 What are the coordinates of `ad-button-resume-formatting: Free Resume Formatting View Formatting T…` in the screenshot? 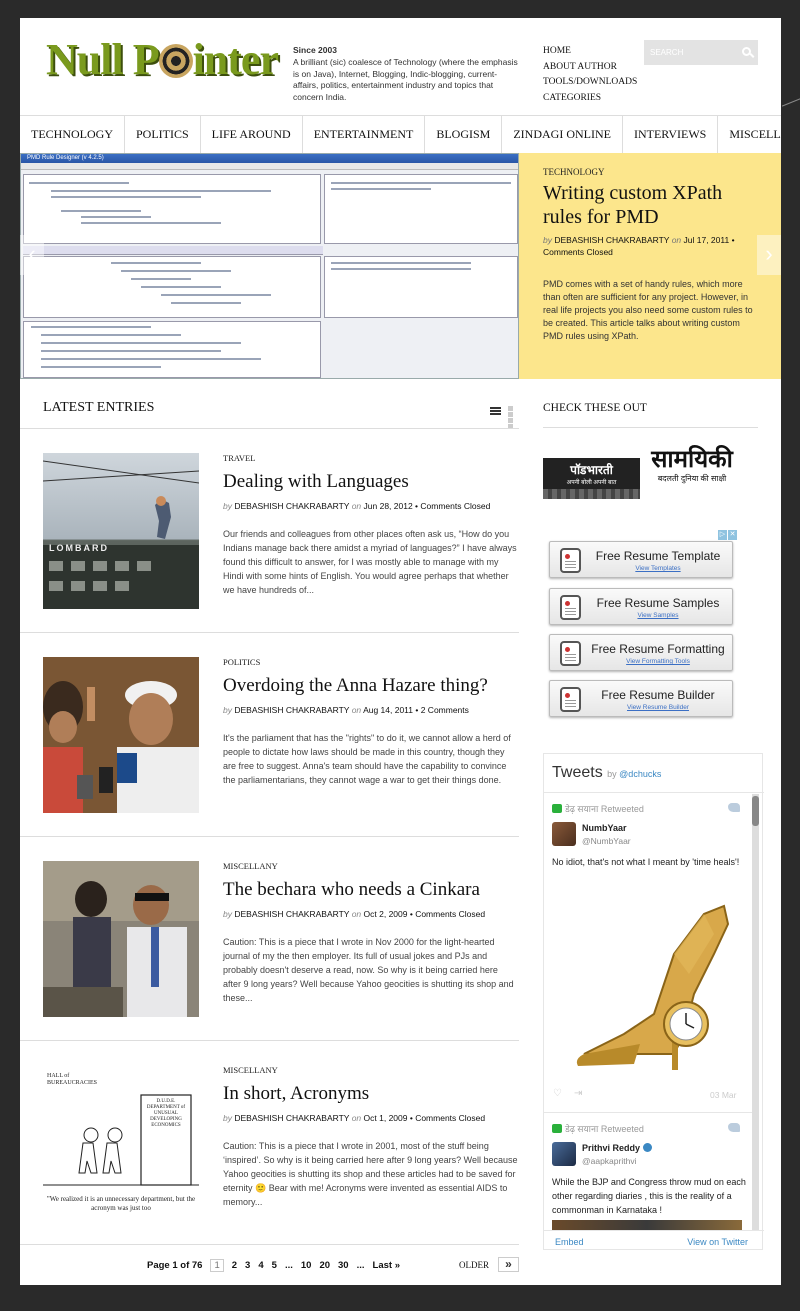 It's located at (641, 652).